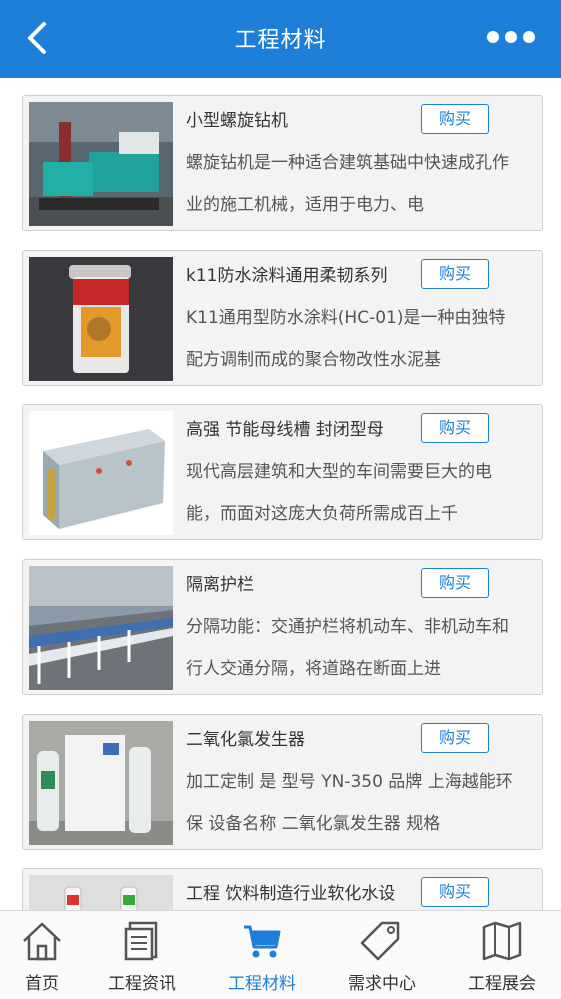 The height and width of the screenshot is (999, 561). Describe the element at coordinates (380, 941) in the screenshot. I see `tag-icon` at that location.